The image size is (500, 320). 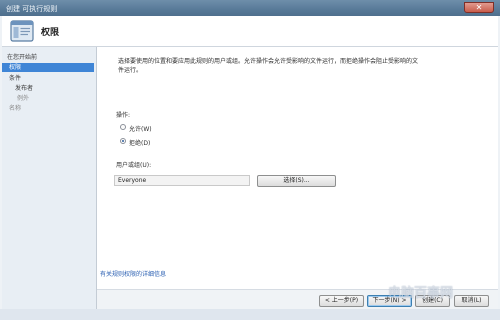 I want to click on sidebar-item-publisher: 发布者, so click(x=48, y=88).